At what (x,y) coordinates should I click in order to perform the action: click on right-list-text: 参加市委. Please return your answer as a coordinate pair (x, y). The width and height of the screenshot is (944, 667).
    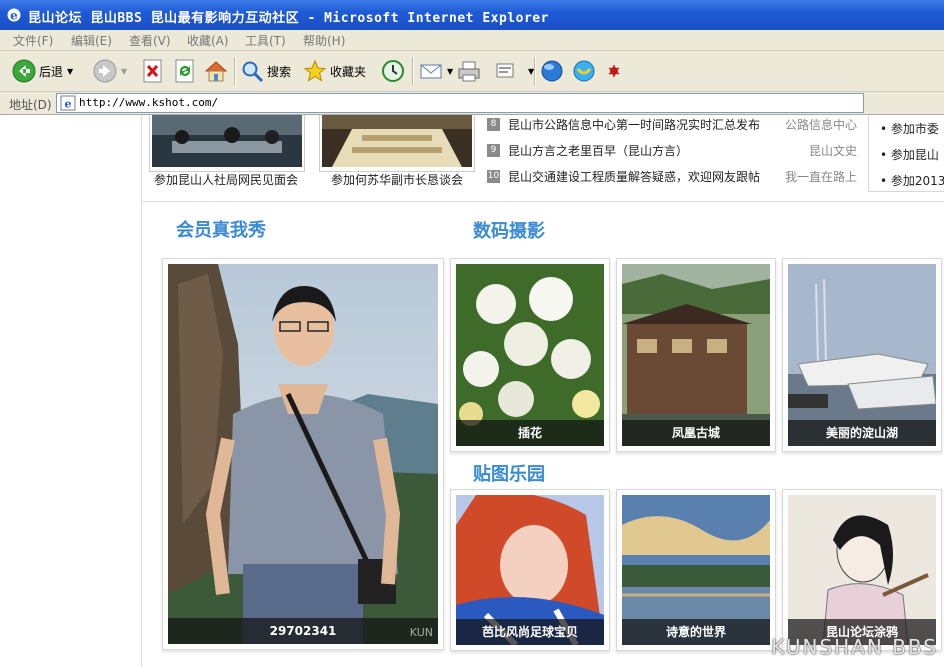
    Looking at the image, I should click on (914, 129).